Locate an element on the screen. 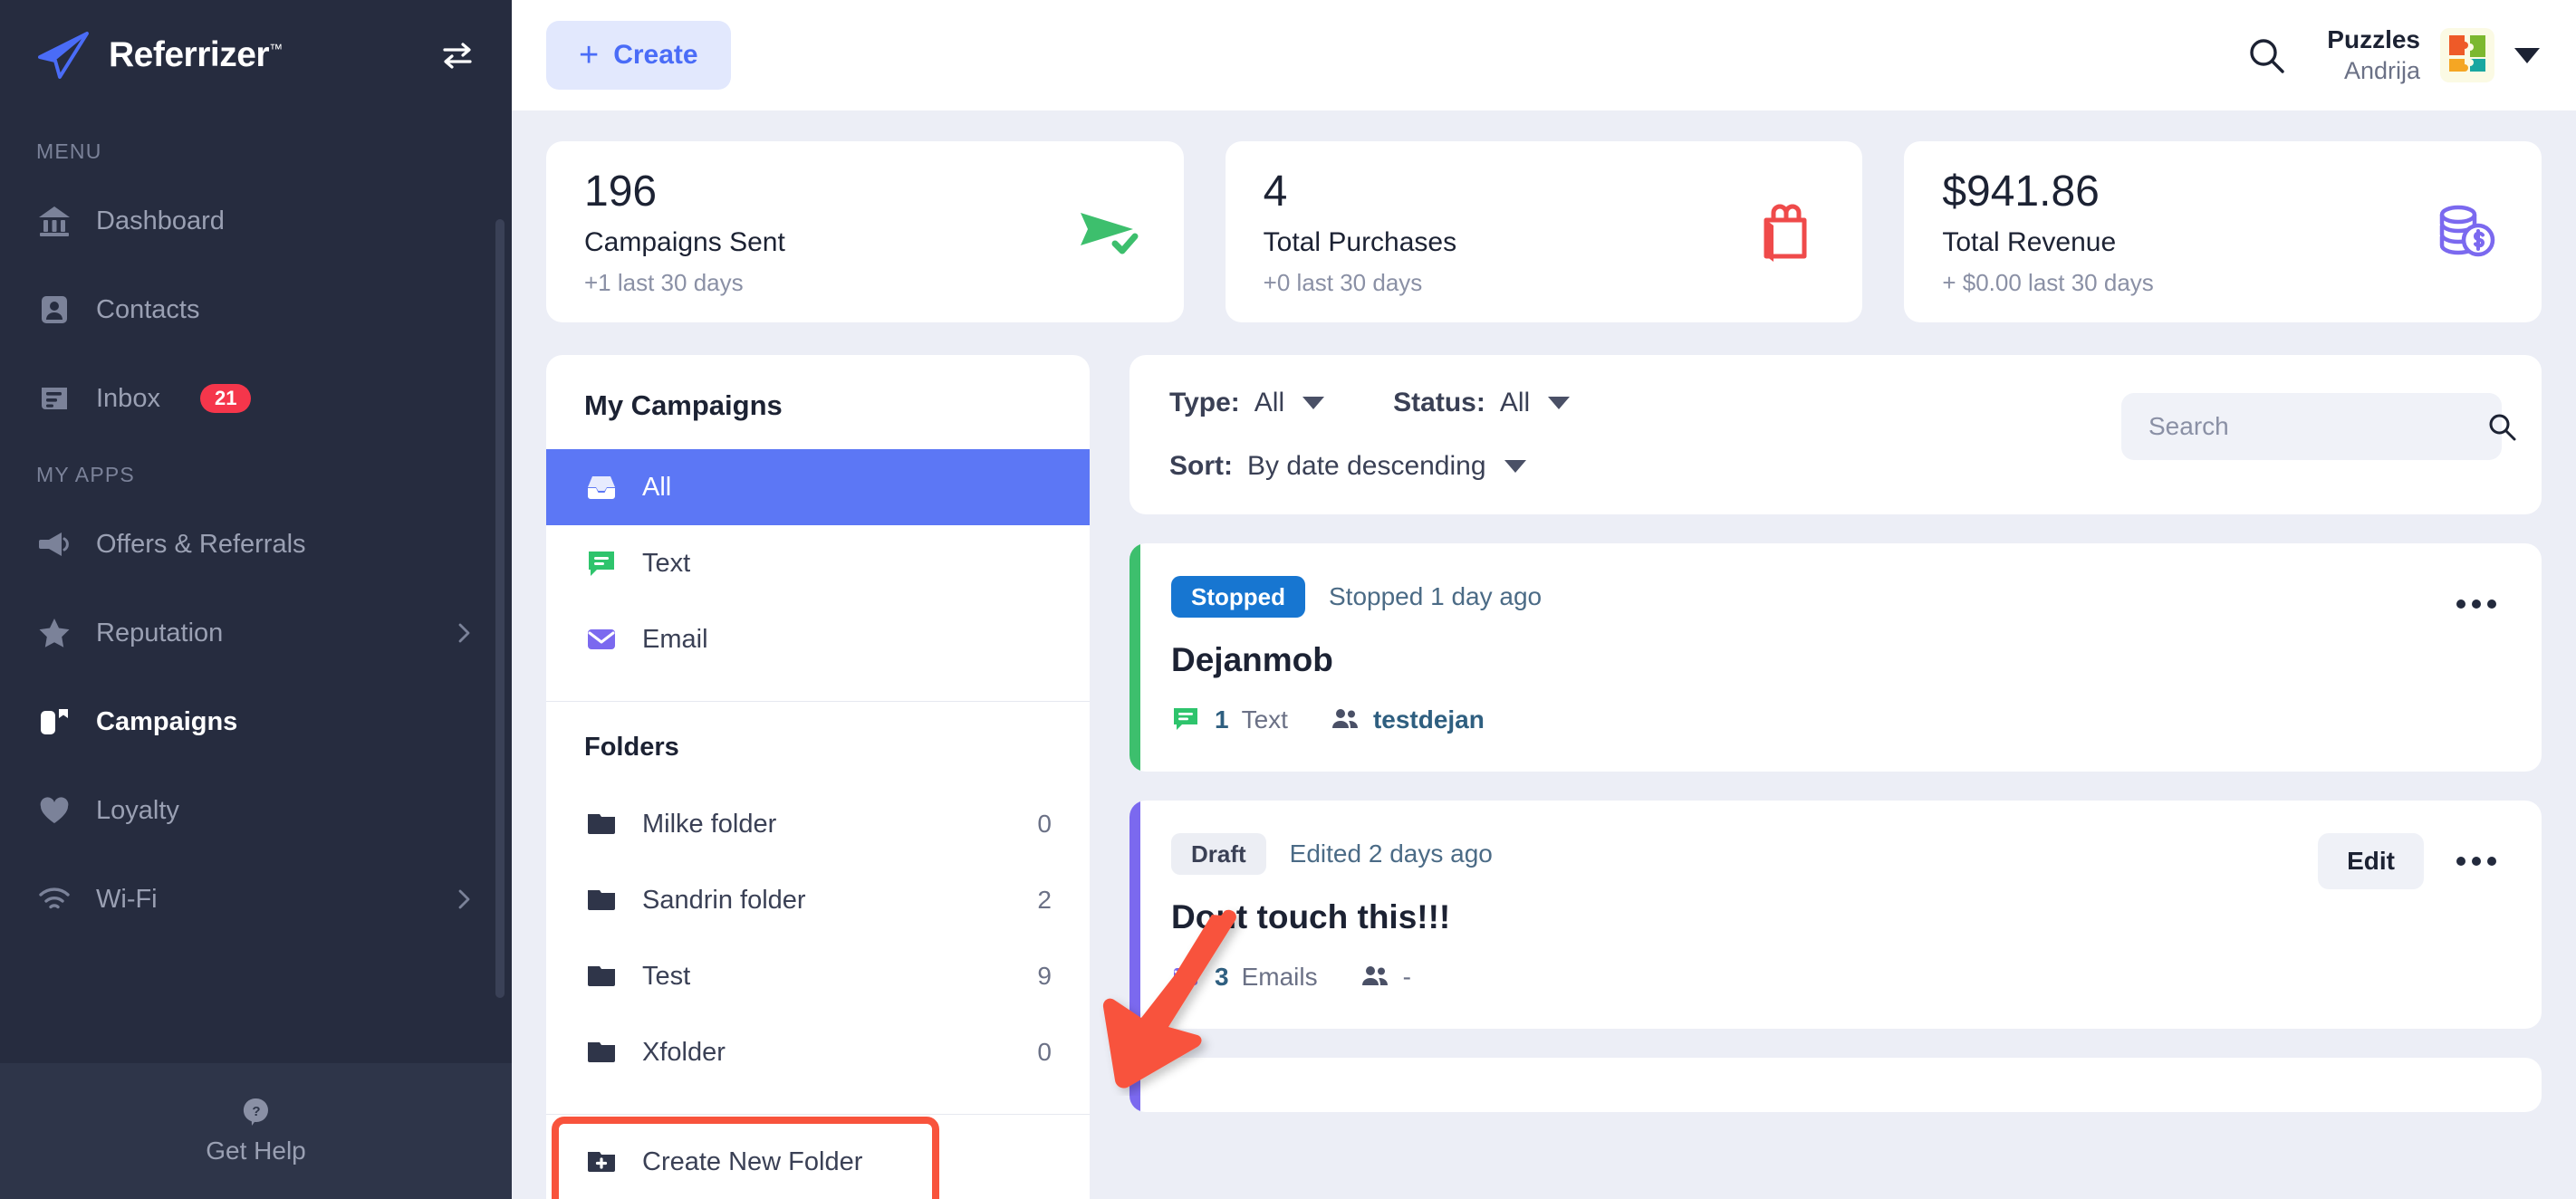 The width and height of the screenshot is (2576, 1199). campaign-type-all: All is located at coordinates (818, 487).